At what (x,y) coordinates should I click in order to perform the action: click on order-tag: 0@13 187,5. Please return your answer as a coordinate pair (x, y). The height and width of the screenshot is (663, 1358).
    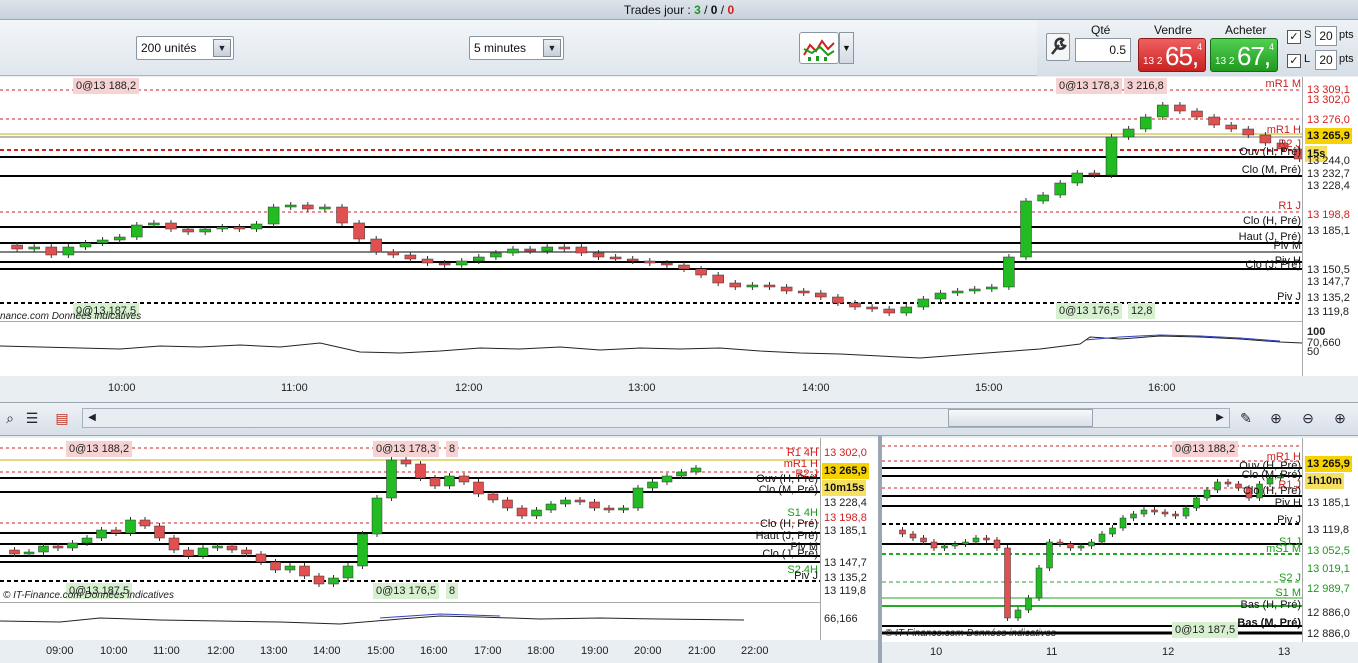
    Looking at the image, I should click on (1205, 630).